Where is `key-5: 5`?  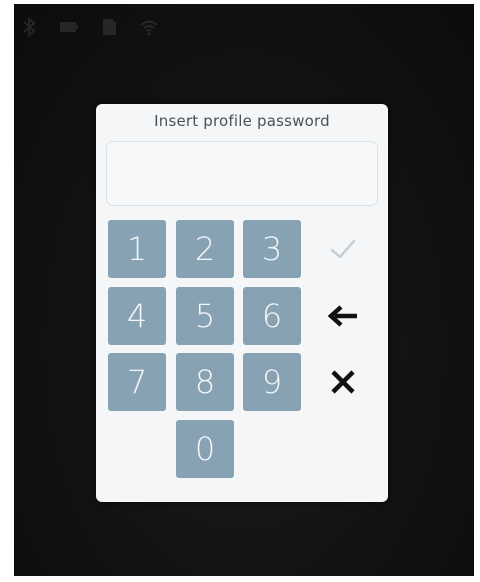 key-5: 5 is located at coordinates (205, 316).